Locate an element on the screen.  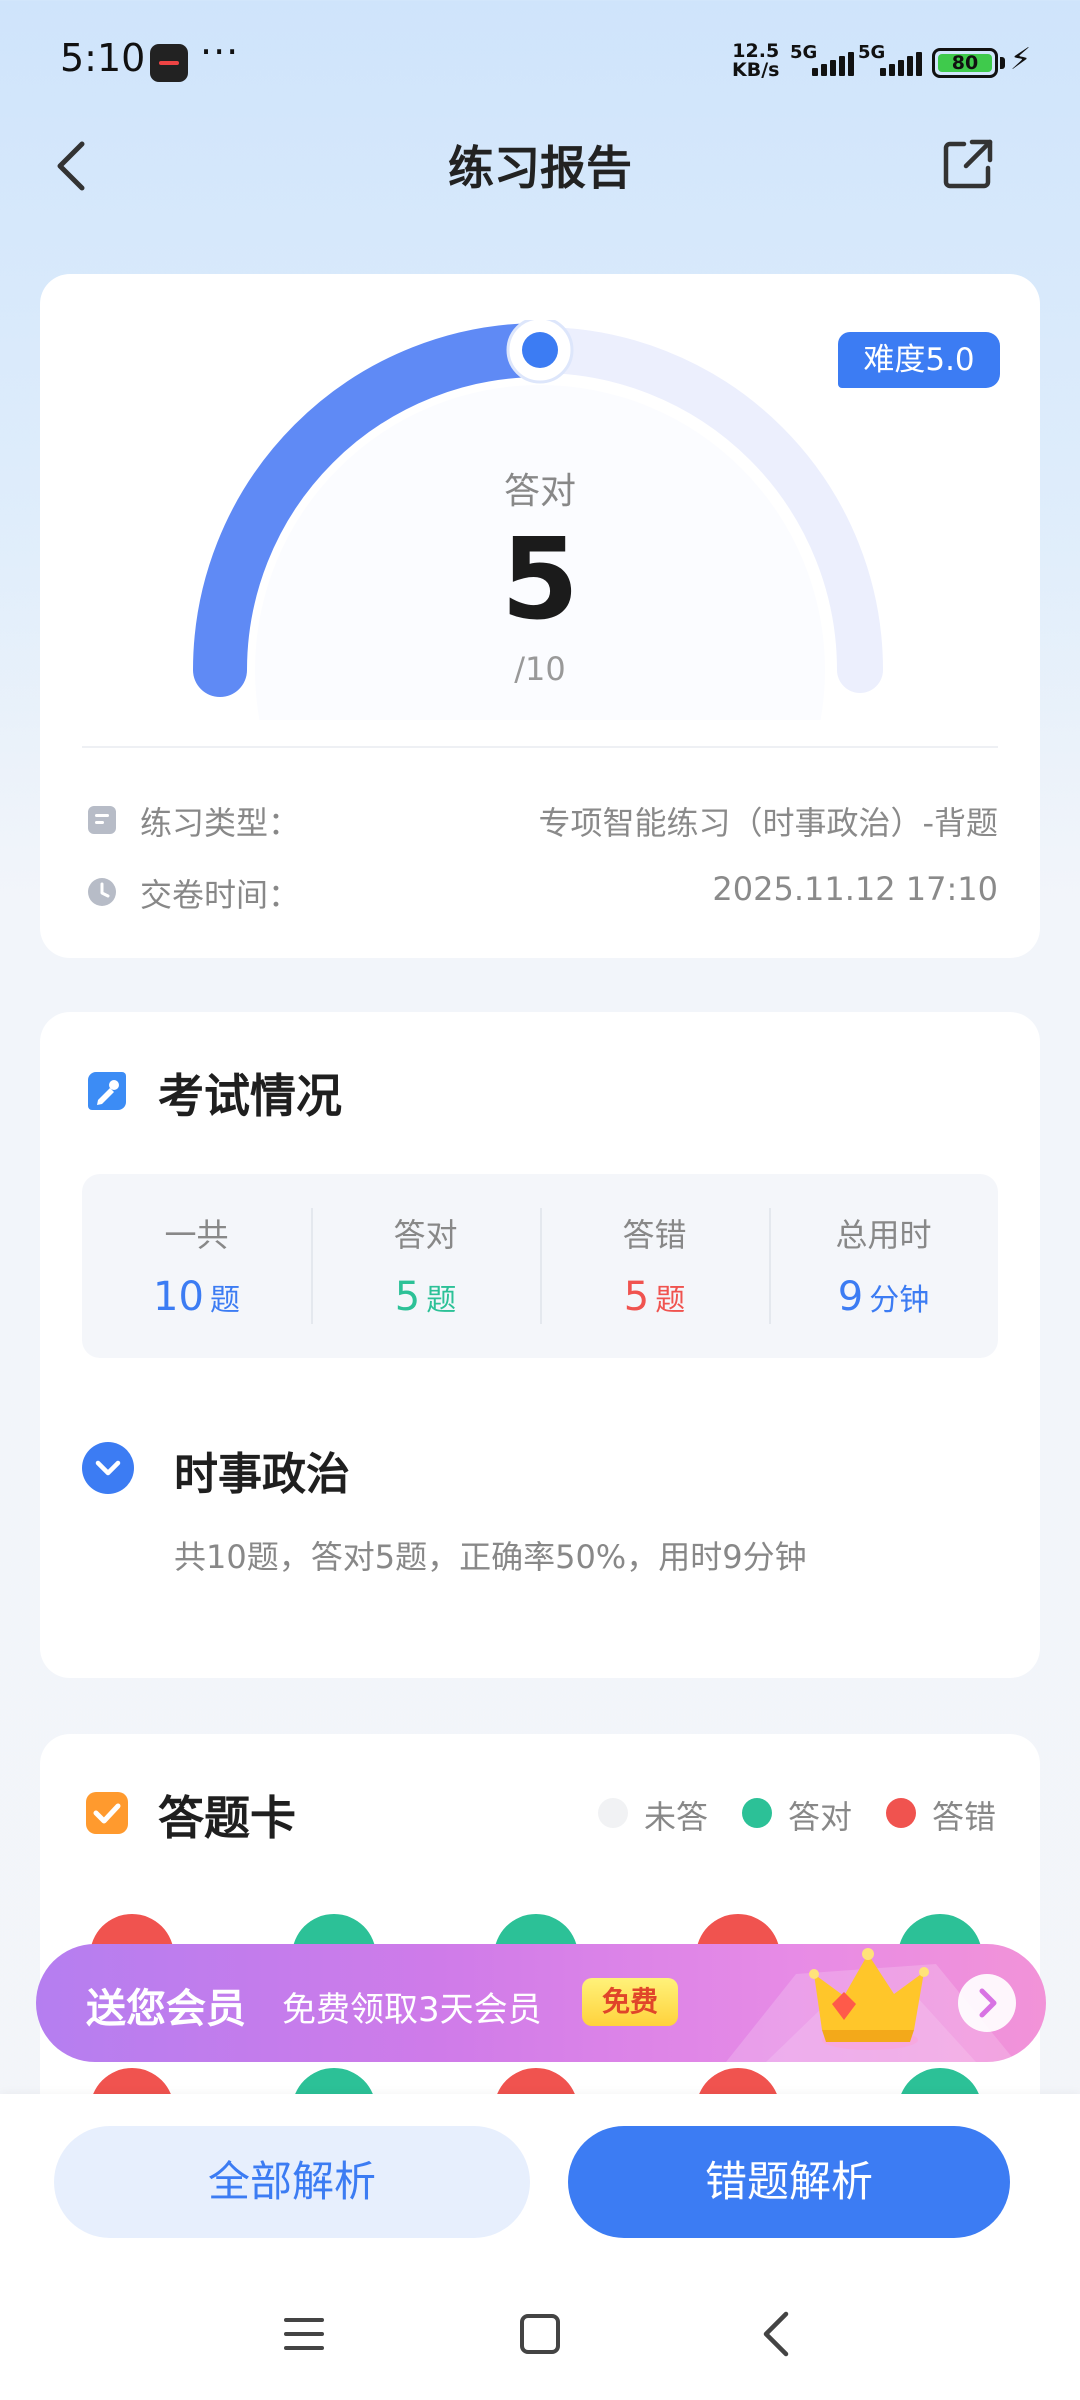
subject-expand-button is located at coordinates (108, 1468).